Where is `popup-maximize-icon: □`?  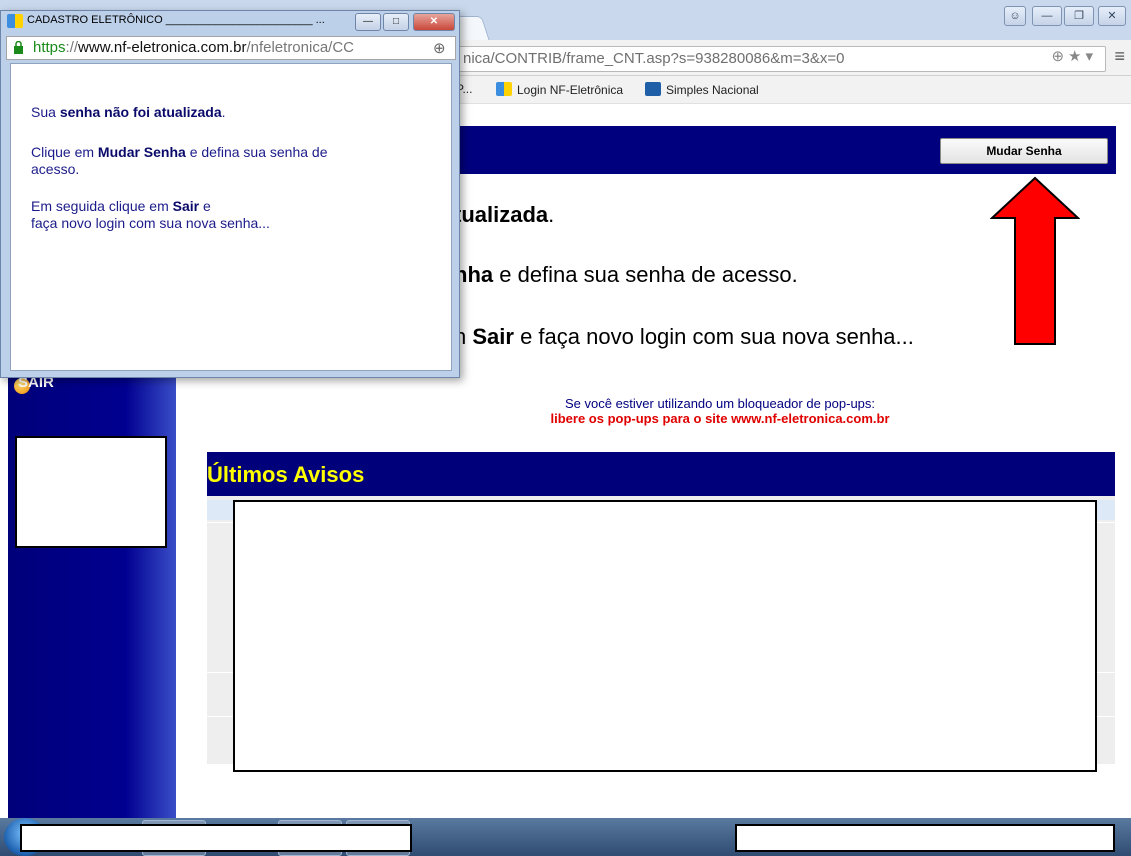 popup-maximize-icon: □ is located at coordinates (396, 22).